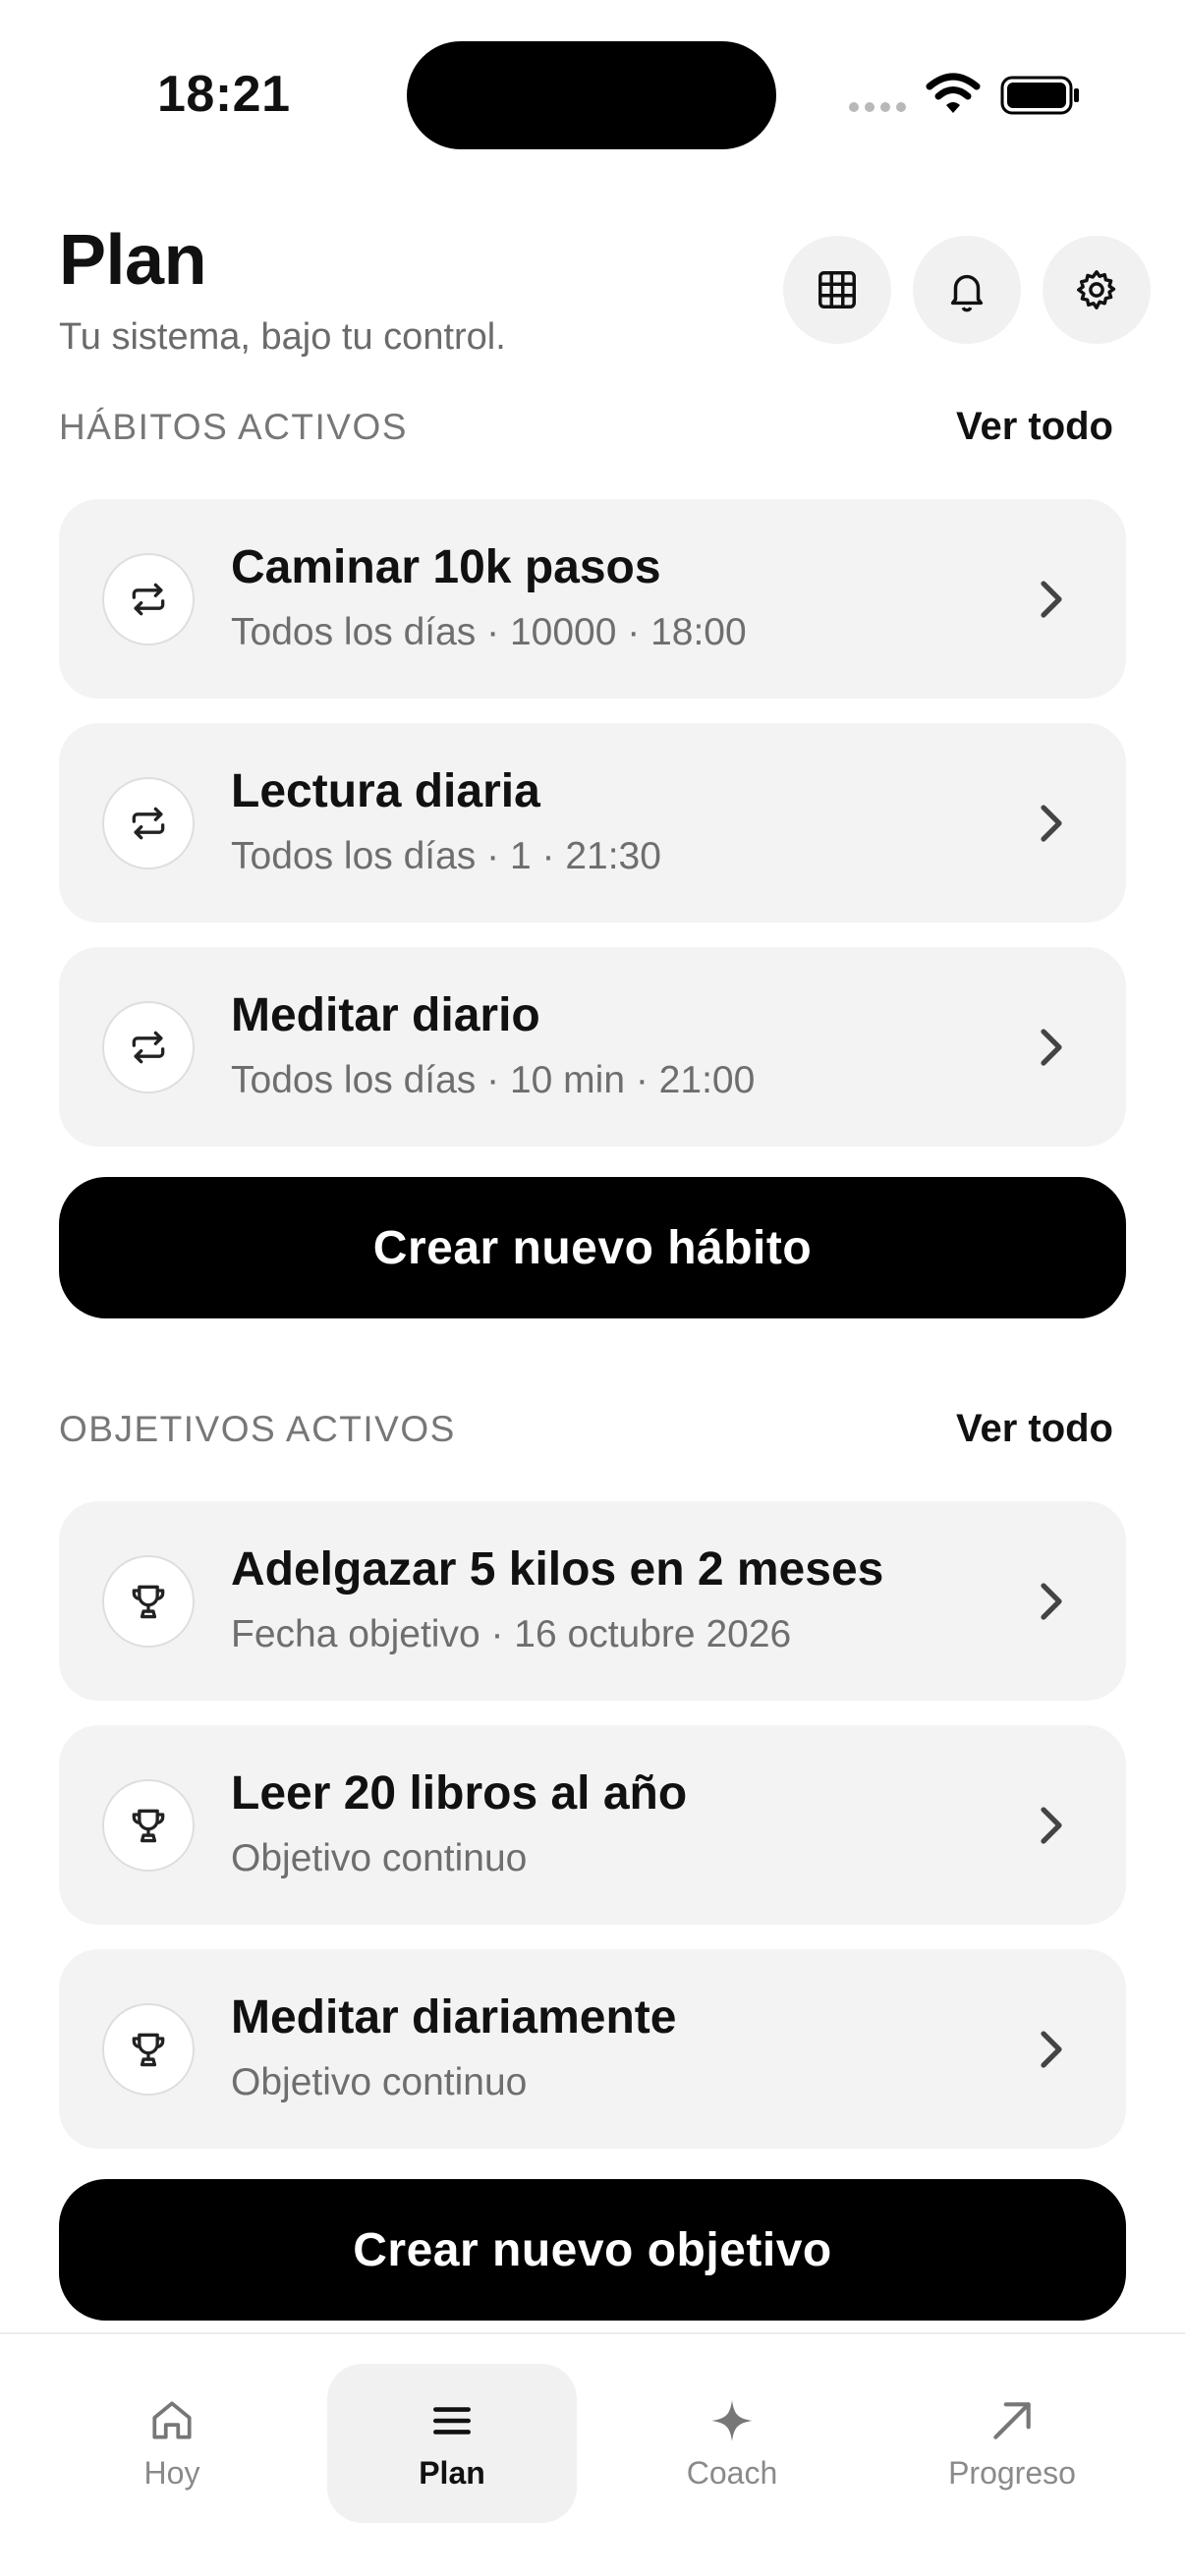  I want to click on habits-section-label: HÁBITOS ACTIVOS, so click(234, 427).